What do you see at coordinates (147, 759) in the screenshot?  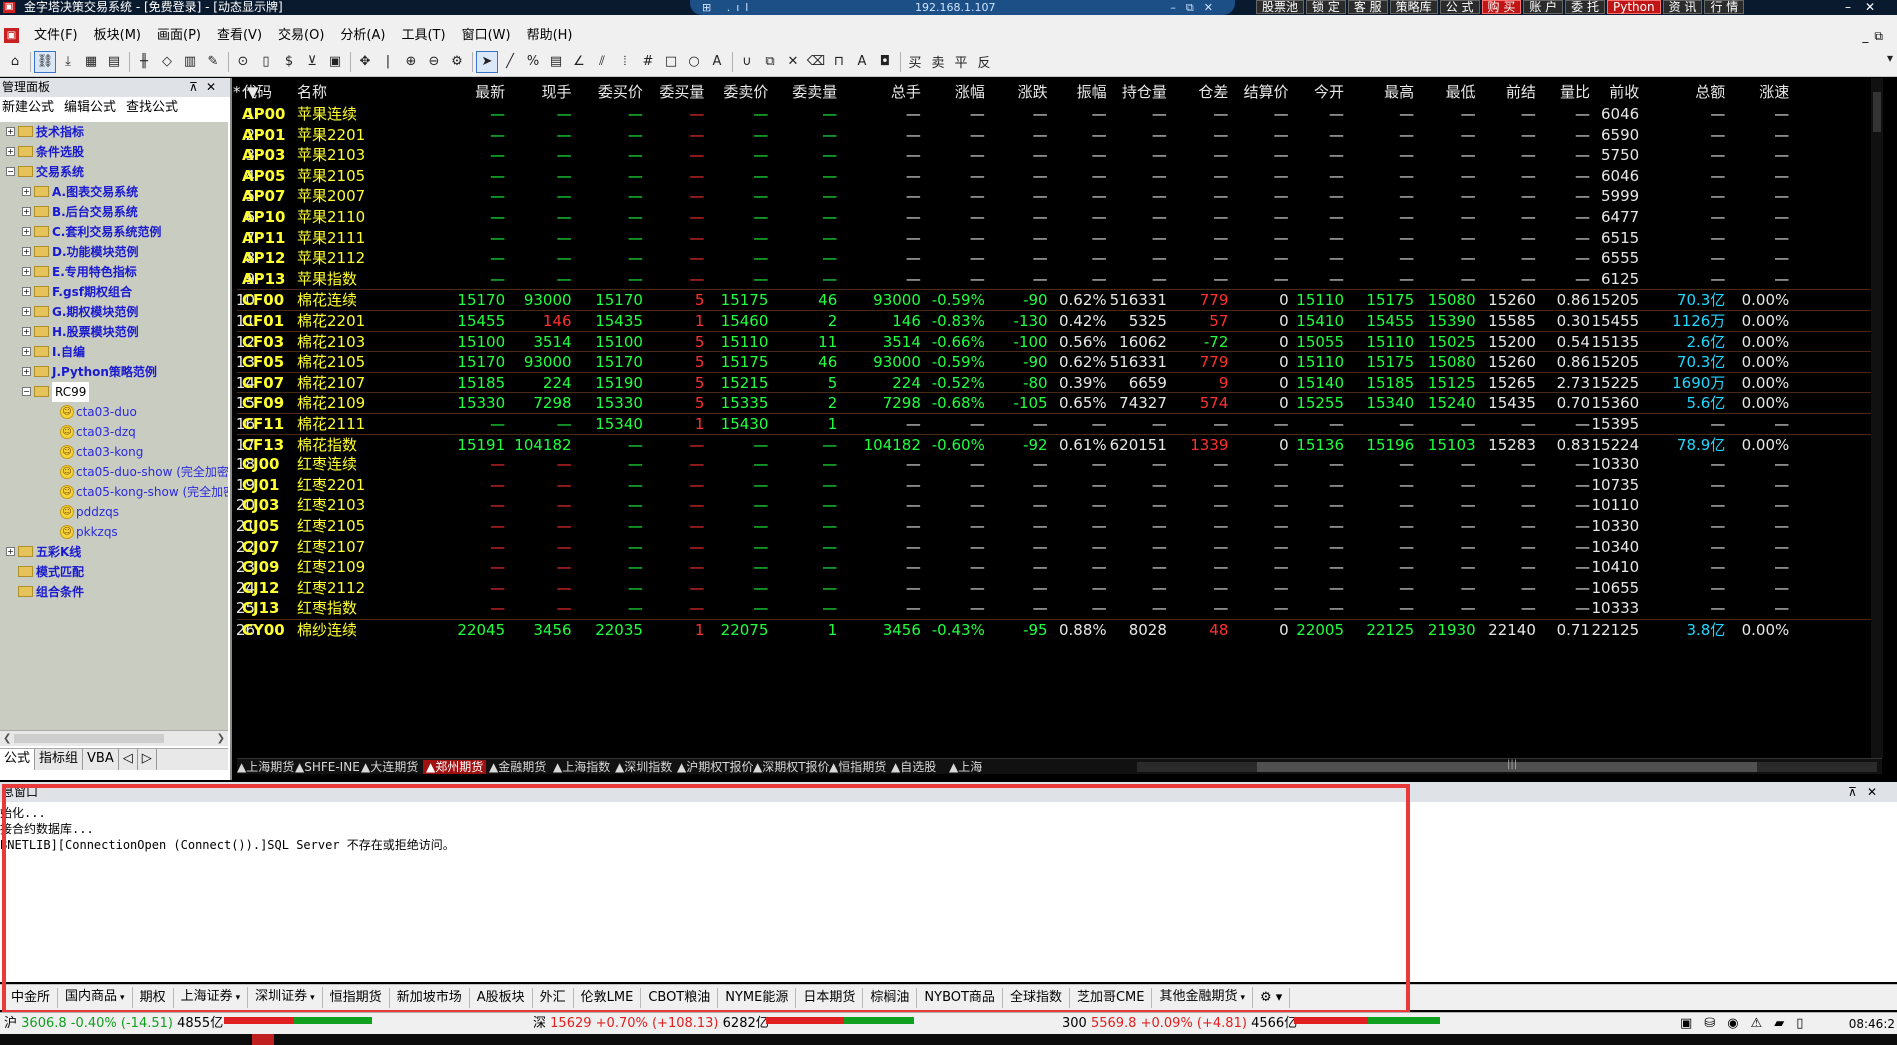 I see `panel-tab: ▷` at bounding box center [147, 759].